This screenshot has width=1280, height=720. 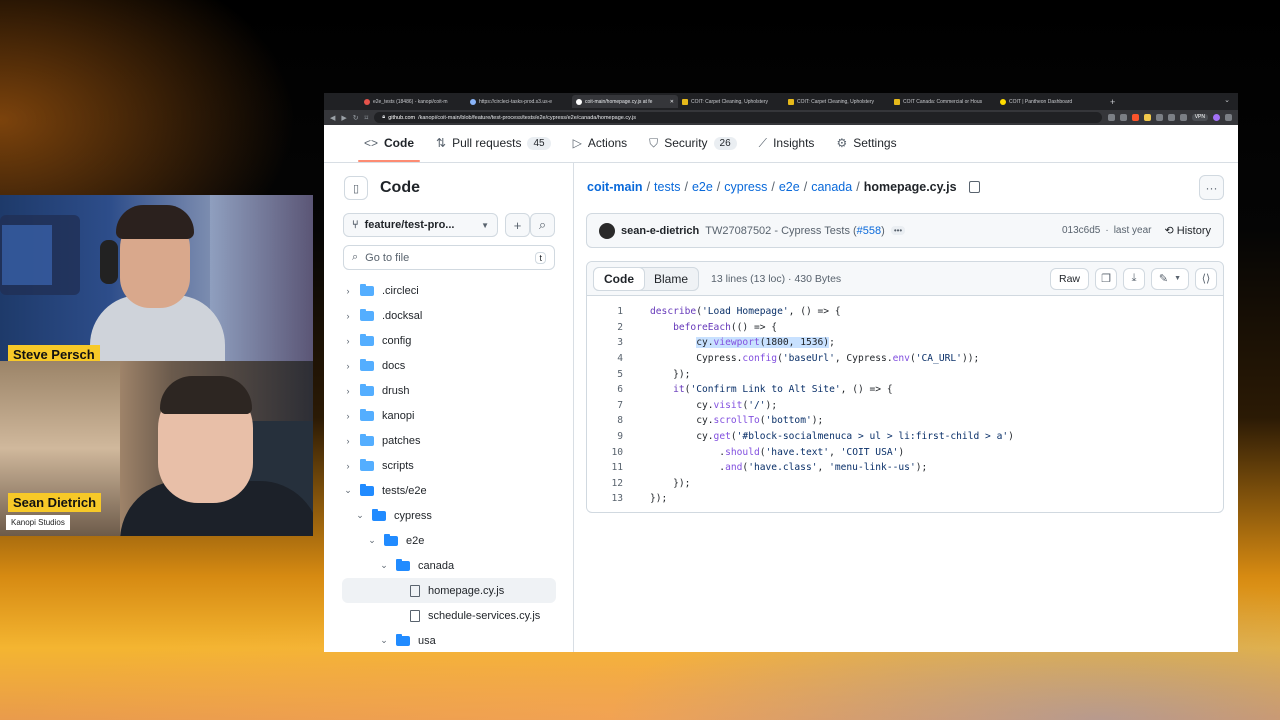 I want to click on tree-folder-item: › config, so click(x=449, y=340).